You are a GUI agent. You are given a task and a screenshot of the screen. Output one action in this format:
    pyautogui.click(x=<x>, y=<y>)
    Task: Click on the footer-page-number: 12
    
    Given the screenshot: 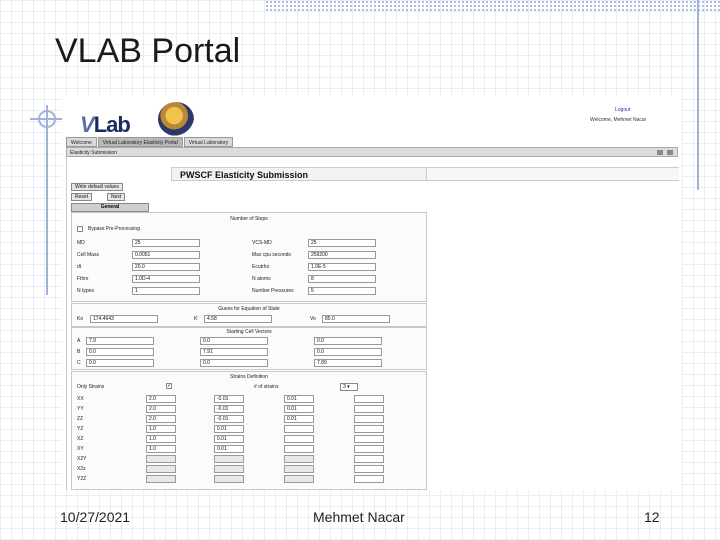 What is the action you would take?
    pyautogui.click(x=652, y=517)
    